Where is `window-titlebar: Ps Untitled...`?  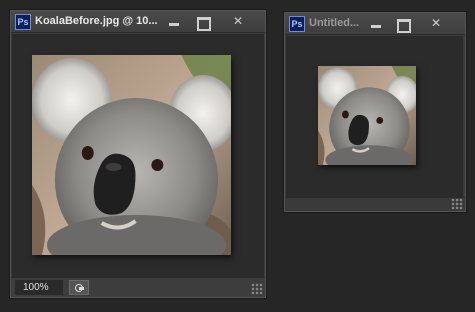 window-titlebar: Ps Untitled... is located at coordinates (375, 24).